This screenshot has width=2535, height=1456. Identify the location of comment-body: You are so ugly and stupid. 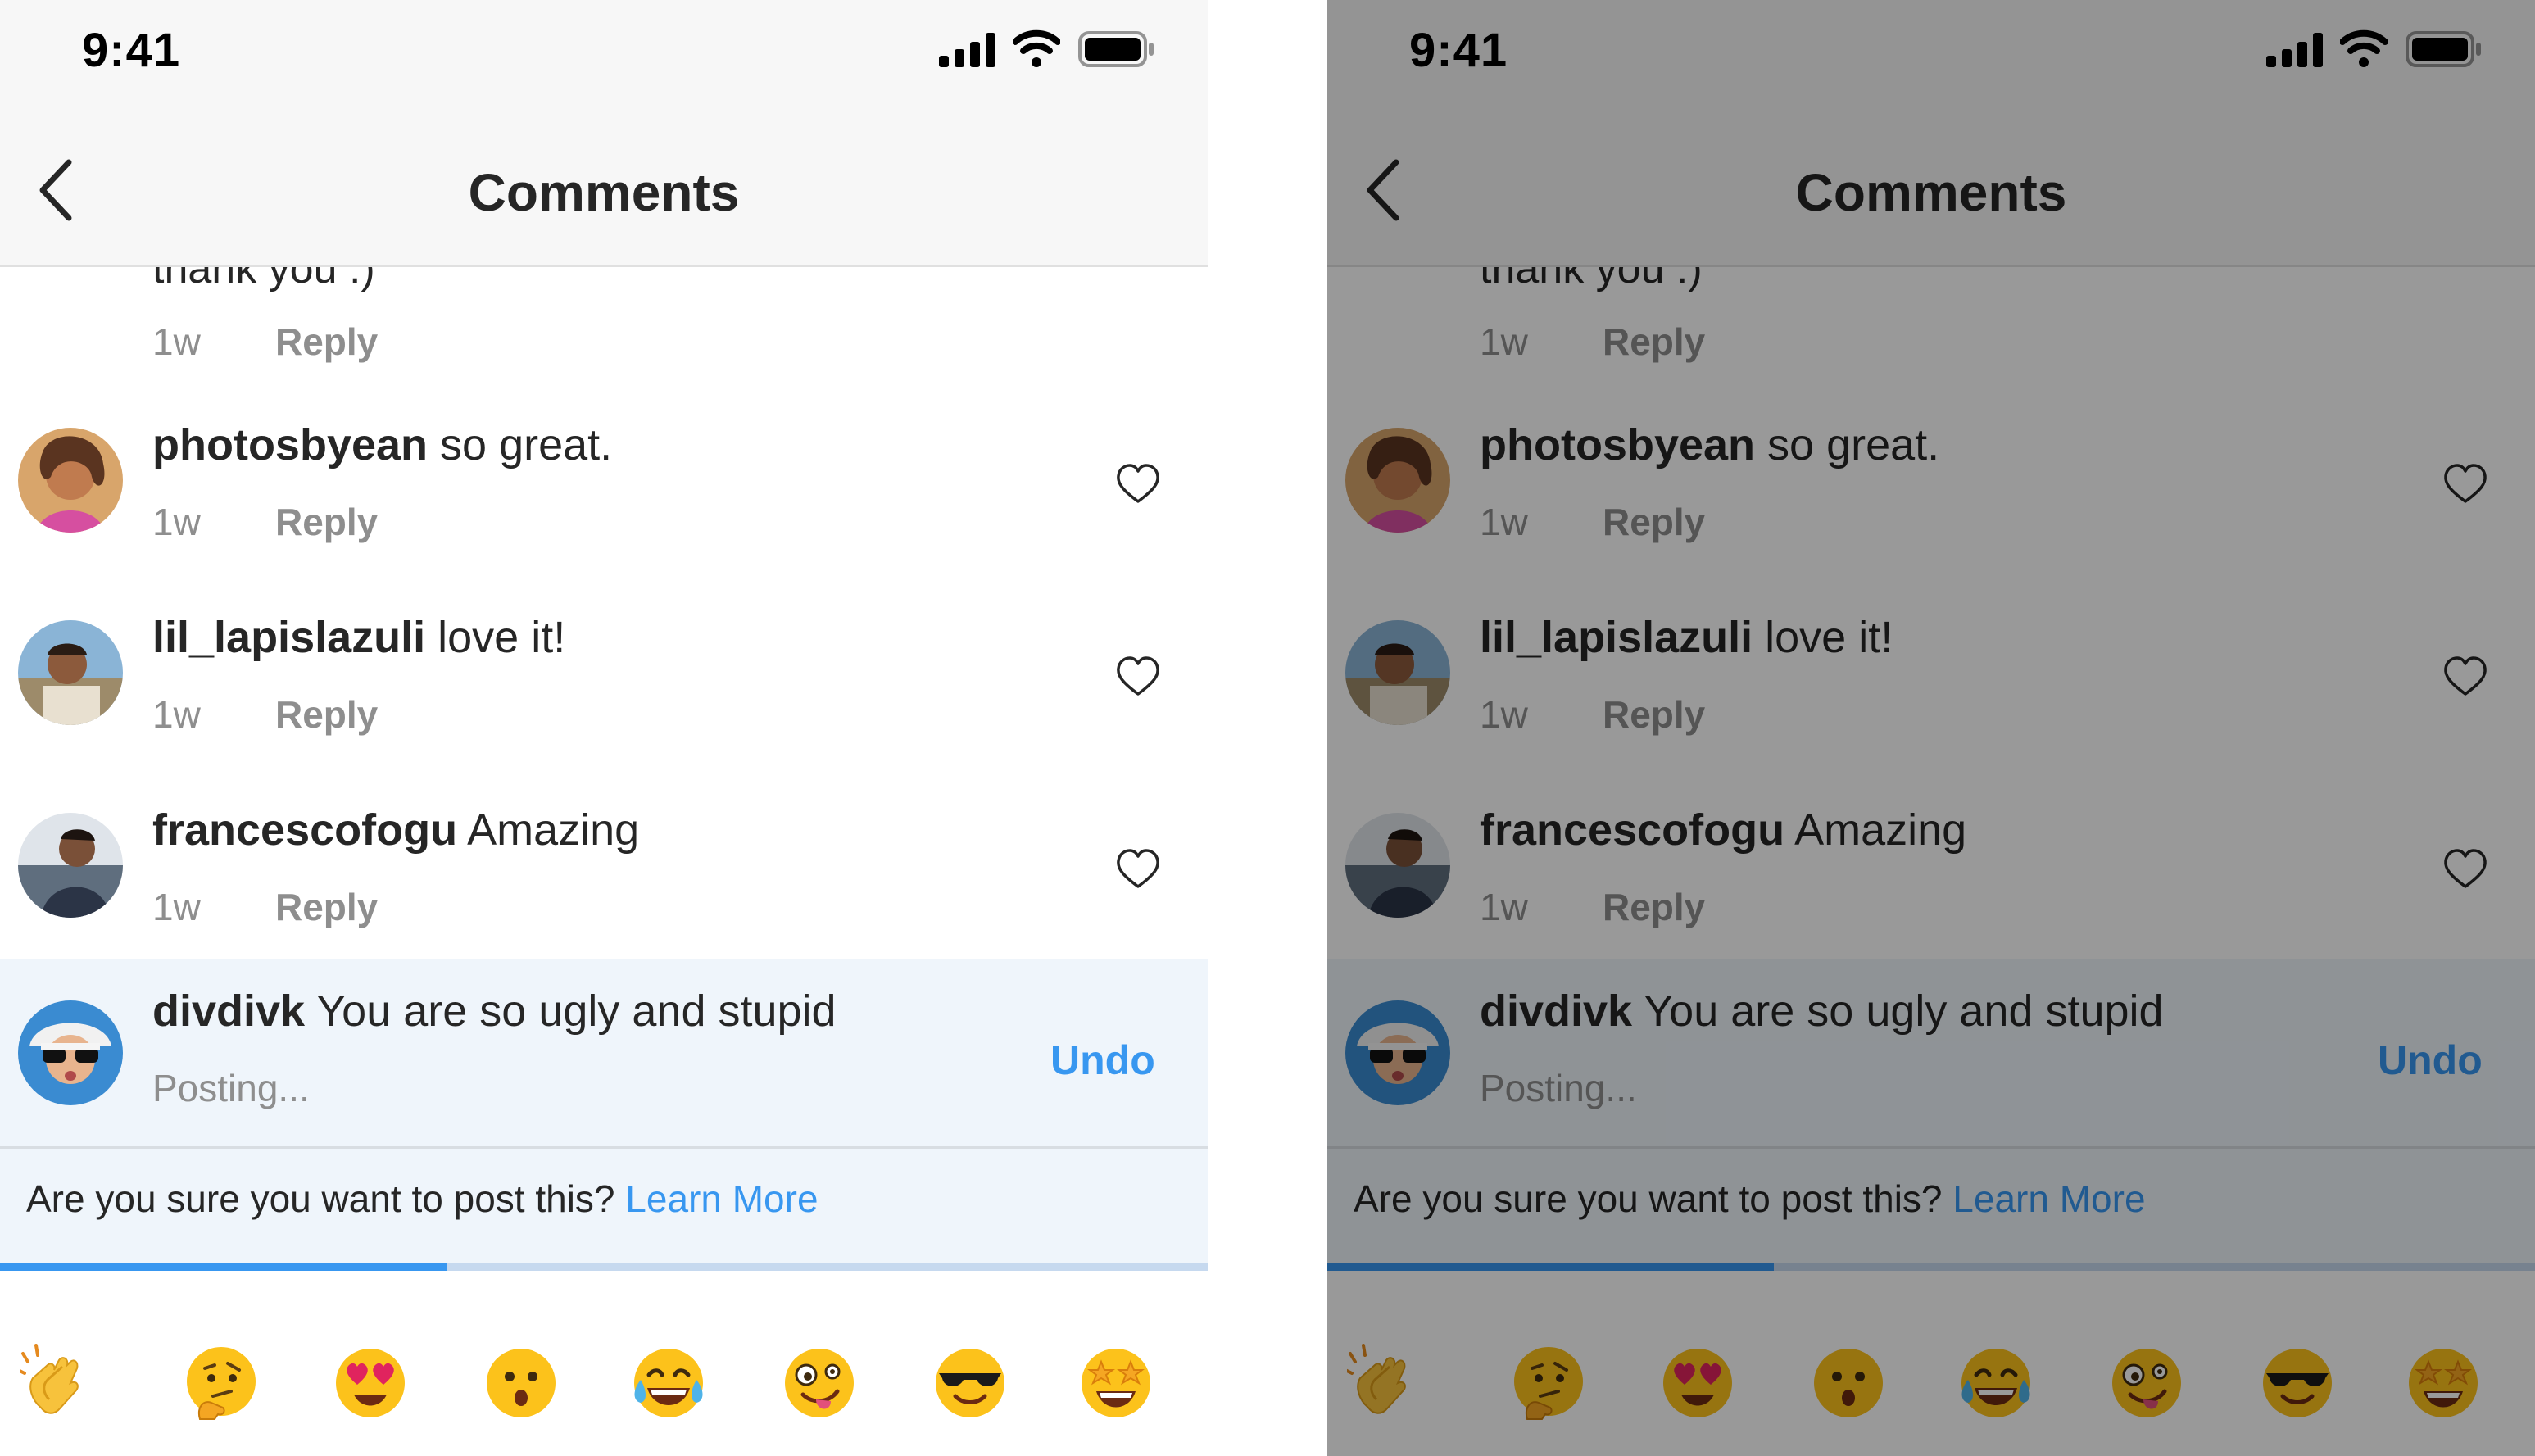
(577, 1012).